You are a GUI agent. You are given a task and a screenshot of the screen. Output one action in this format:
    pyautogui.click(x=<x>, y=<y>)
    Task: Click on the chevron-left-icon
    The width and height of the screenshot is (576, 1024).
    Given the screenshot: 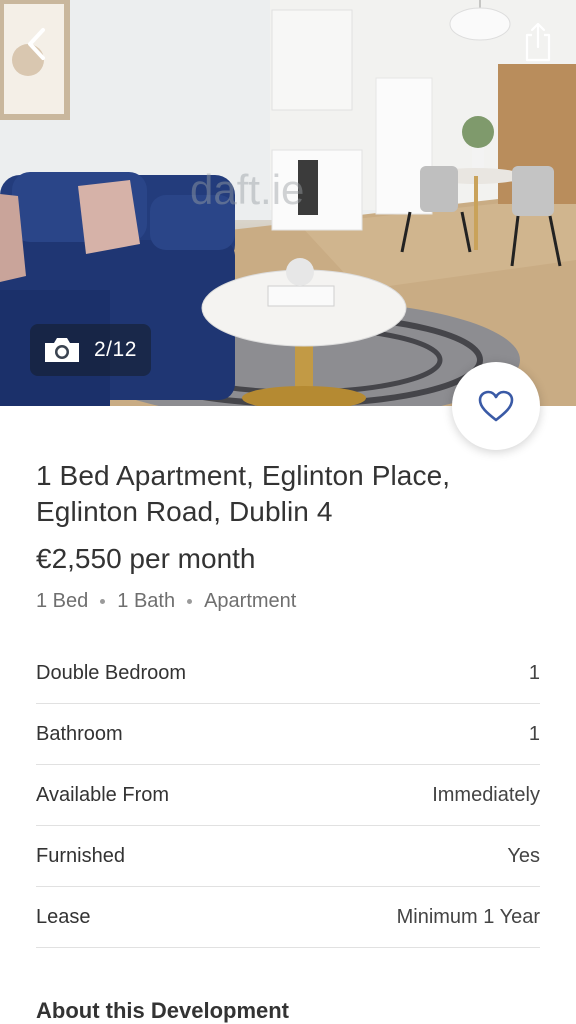 What is the action you would take?
    pyautogui.click(x=36, y=44)
    